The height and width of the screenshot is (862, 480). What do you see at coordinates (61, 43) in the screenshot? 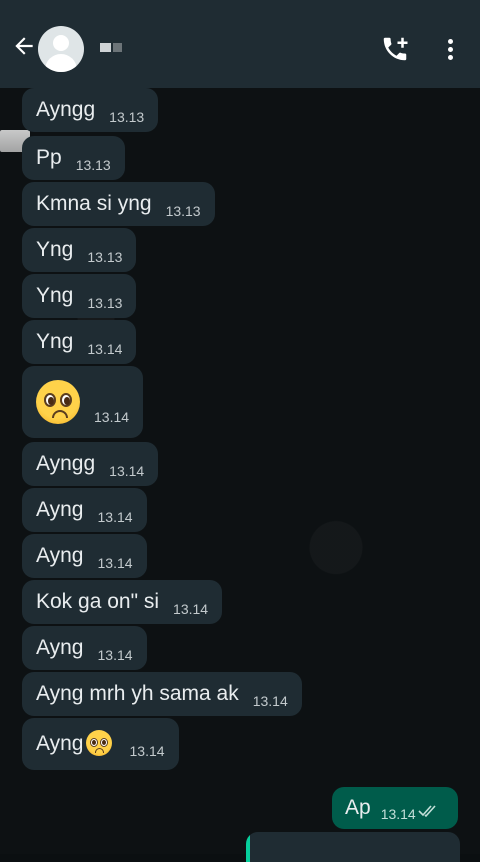
I see `avatar-head` at bounding box center [61, 43].